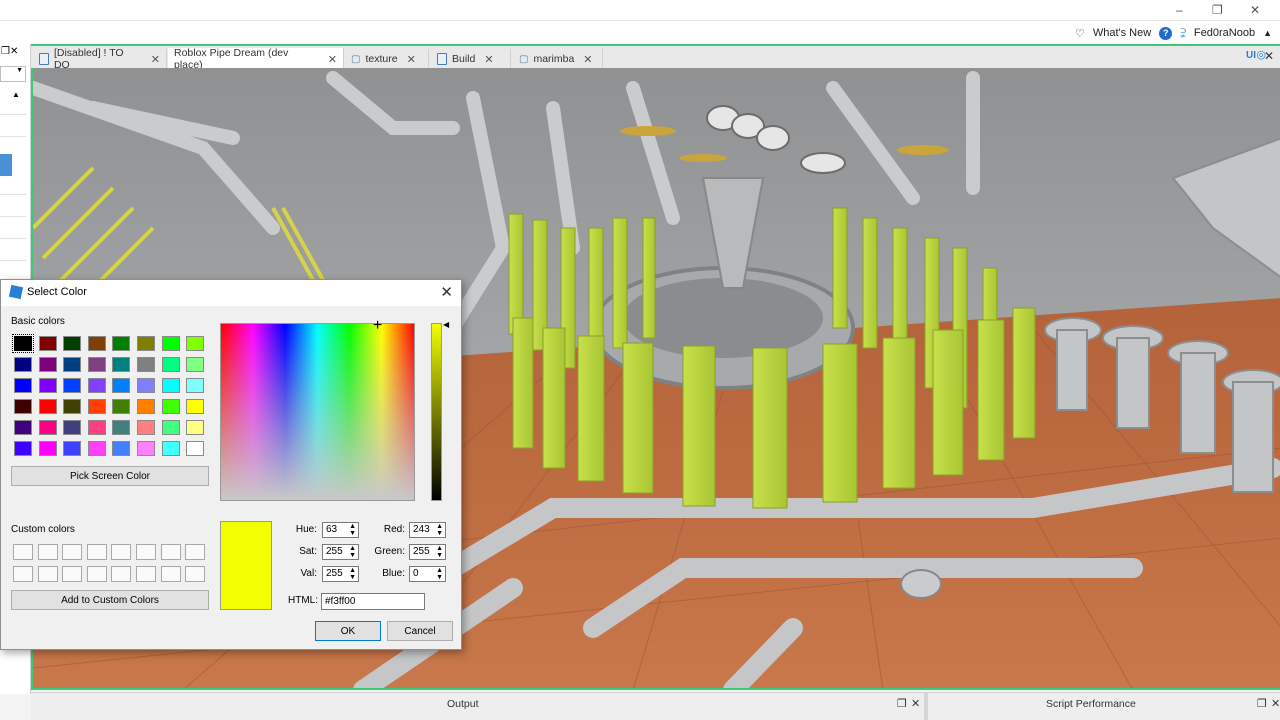 This screenshot has width=1280, height=720. Describe the element at coordinates (427, 552) in the screenshot. I see `green-spinbox: 255 ▲ ▼` at that location.